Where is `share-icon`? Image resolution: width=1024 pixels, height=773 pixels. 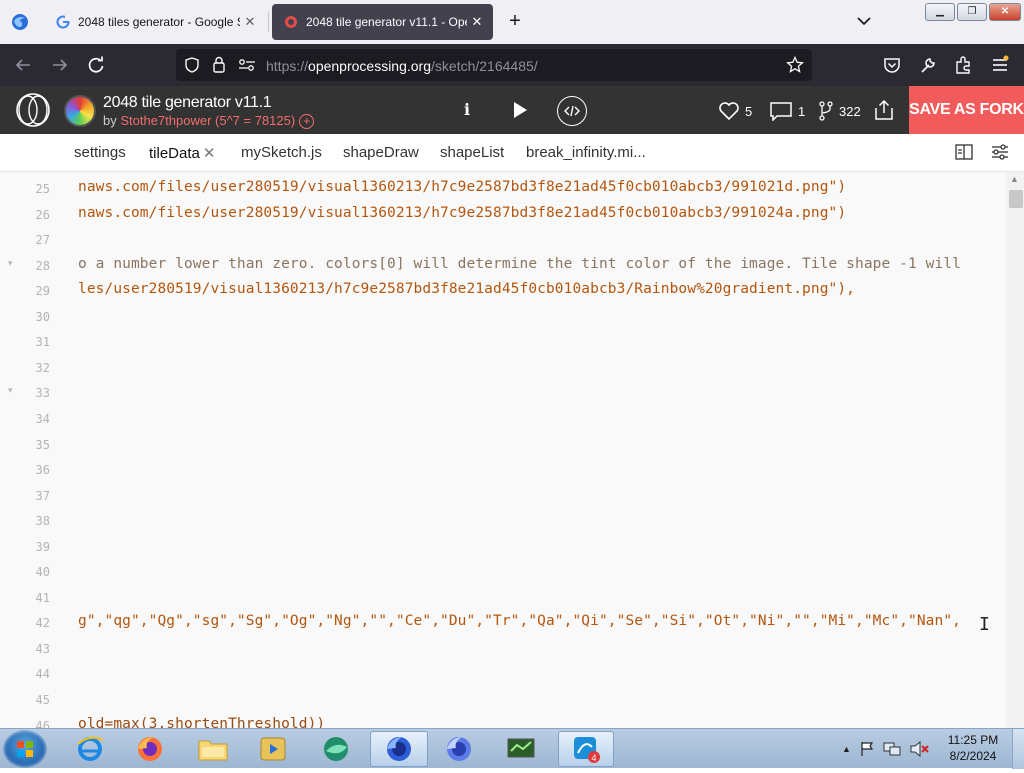
share-icon is located at coordinates (884, 110).